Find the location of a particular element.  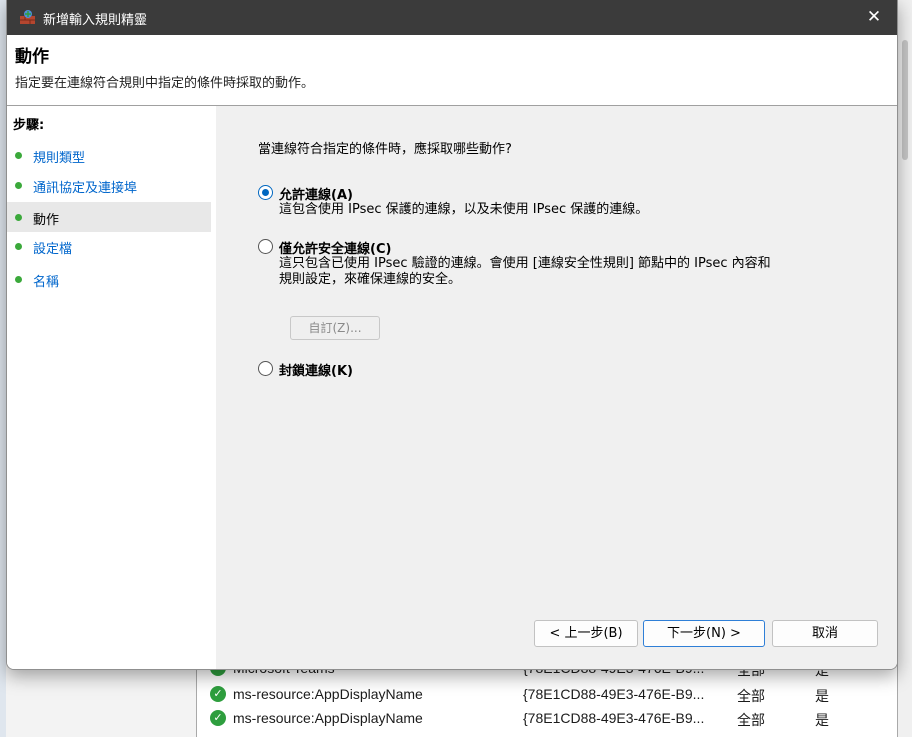

step-label: 名稱 is located at coordinates (46, 282).